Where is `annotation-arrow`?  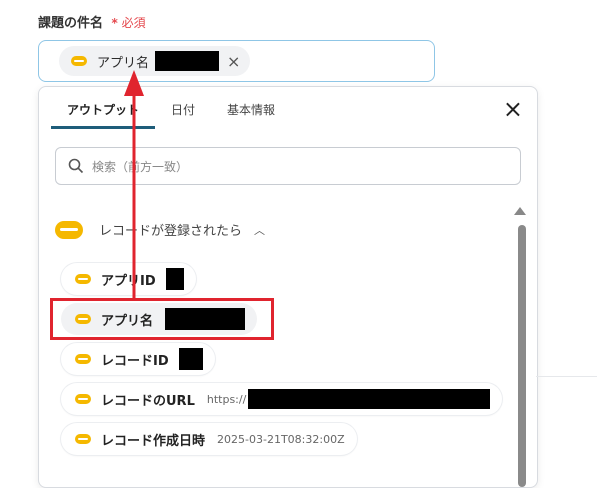
annotation-arrow is located at coordinates (134, 184).